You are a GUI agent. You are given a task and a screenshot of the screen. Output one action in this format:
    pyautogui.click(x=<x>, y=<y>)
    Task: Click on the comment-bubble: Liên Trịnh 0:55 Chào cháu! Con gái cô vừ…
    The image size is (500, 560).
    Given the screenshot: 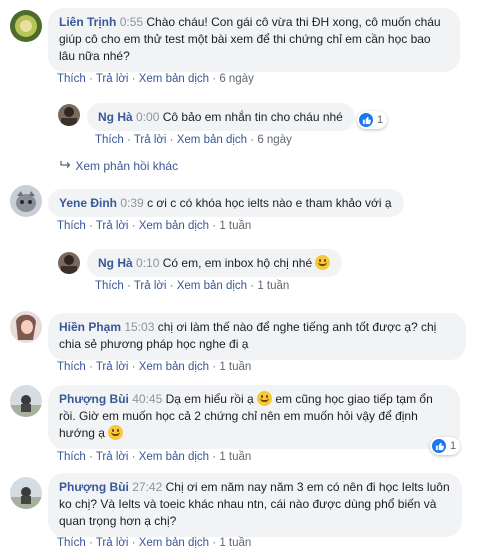 What is the action you would take?
    pyautogui.click(x=254, y=40)
    